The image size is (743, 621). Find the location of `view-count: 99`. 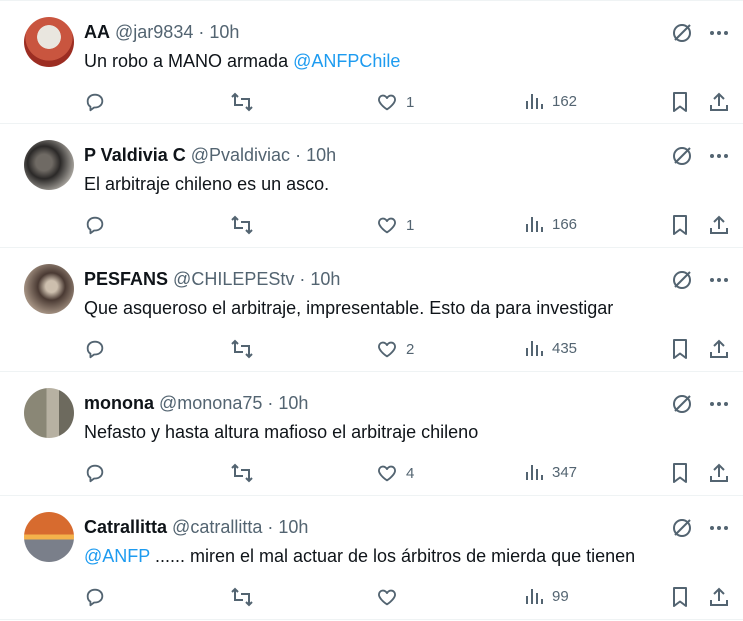

view-count: 99 is located at coordinates (560, 596).